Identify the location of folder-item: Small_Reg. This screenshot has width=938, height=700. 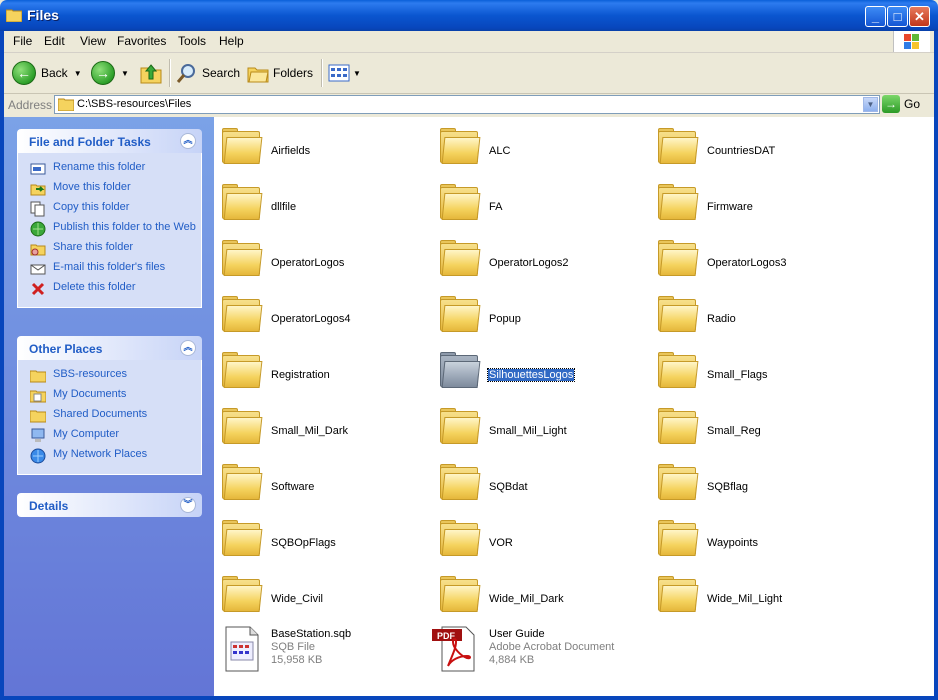
(755, 427).